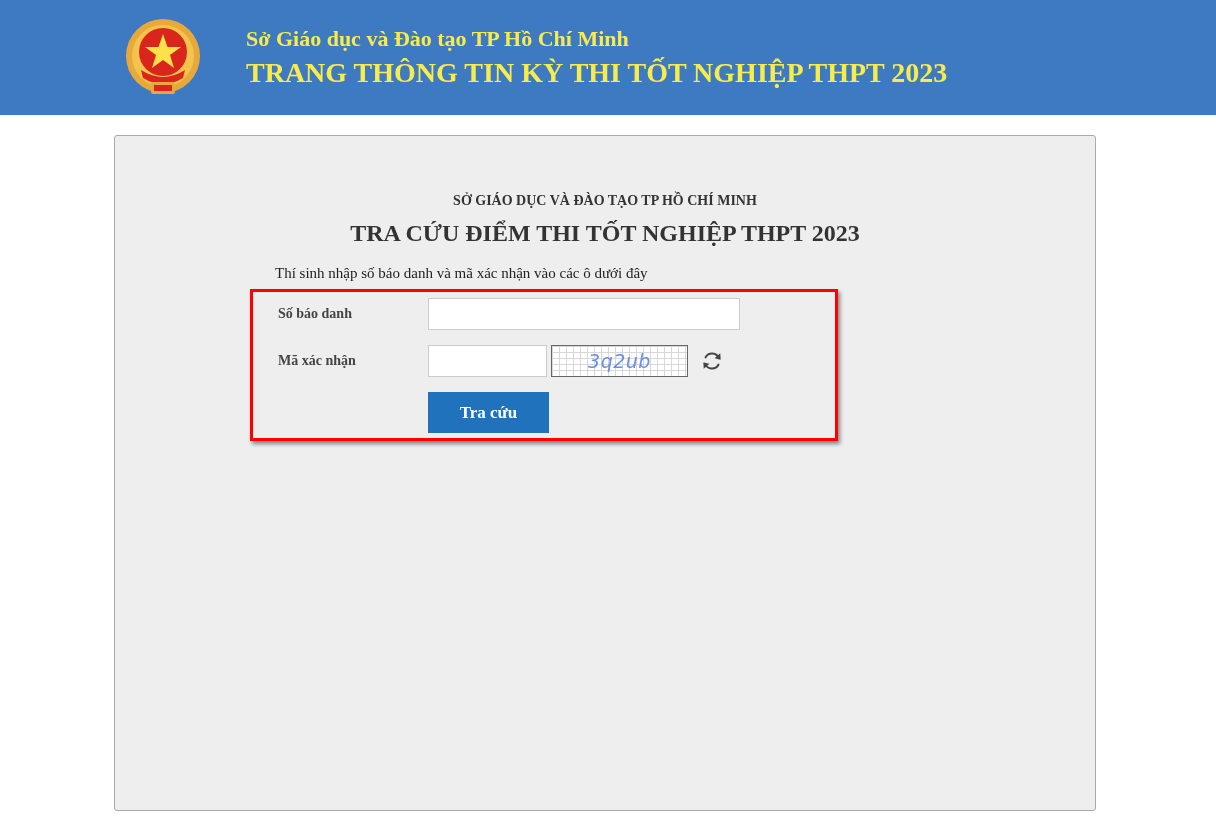 The height and width of the screenshot is (822, 1216). What do you see at coordinates (315, 314) in the screenshot?
I see `field-label: Số báo danh` at bounding box center [315, 314].